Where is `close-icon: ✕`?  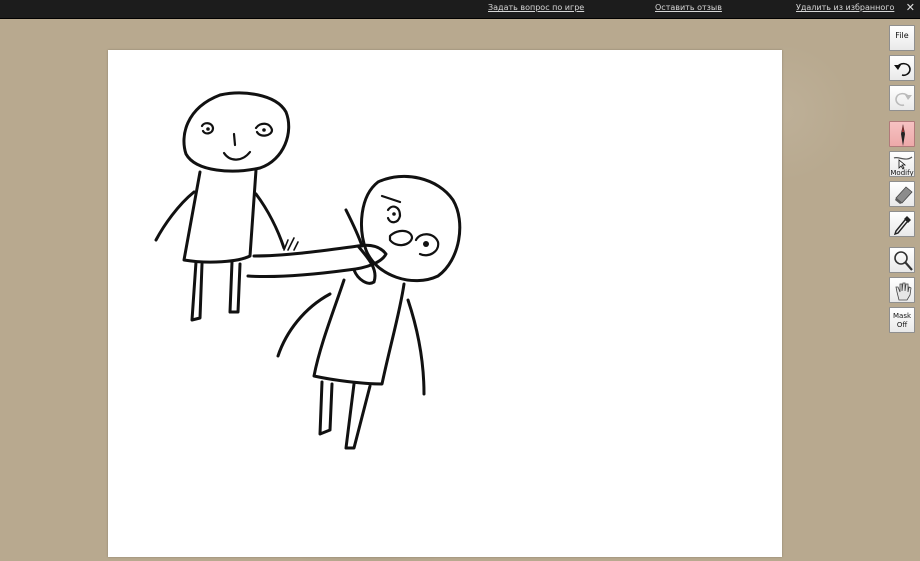 close-icon: ✕ is located at coordinates (910, 8).